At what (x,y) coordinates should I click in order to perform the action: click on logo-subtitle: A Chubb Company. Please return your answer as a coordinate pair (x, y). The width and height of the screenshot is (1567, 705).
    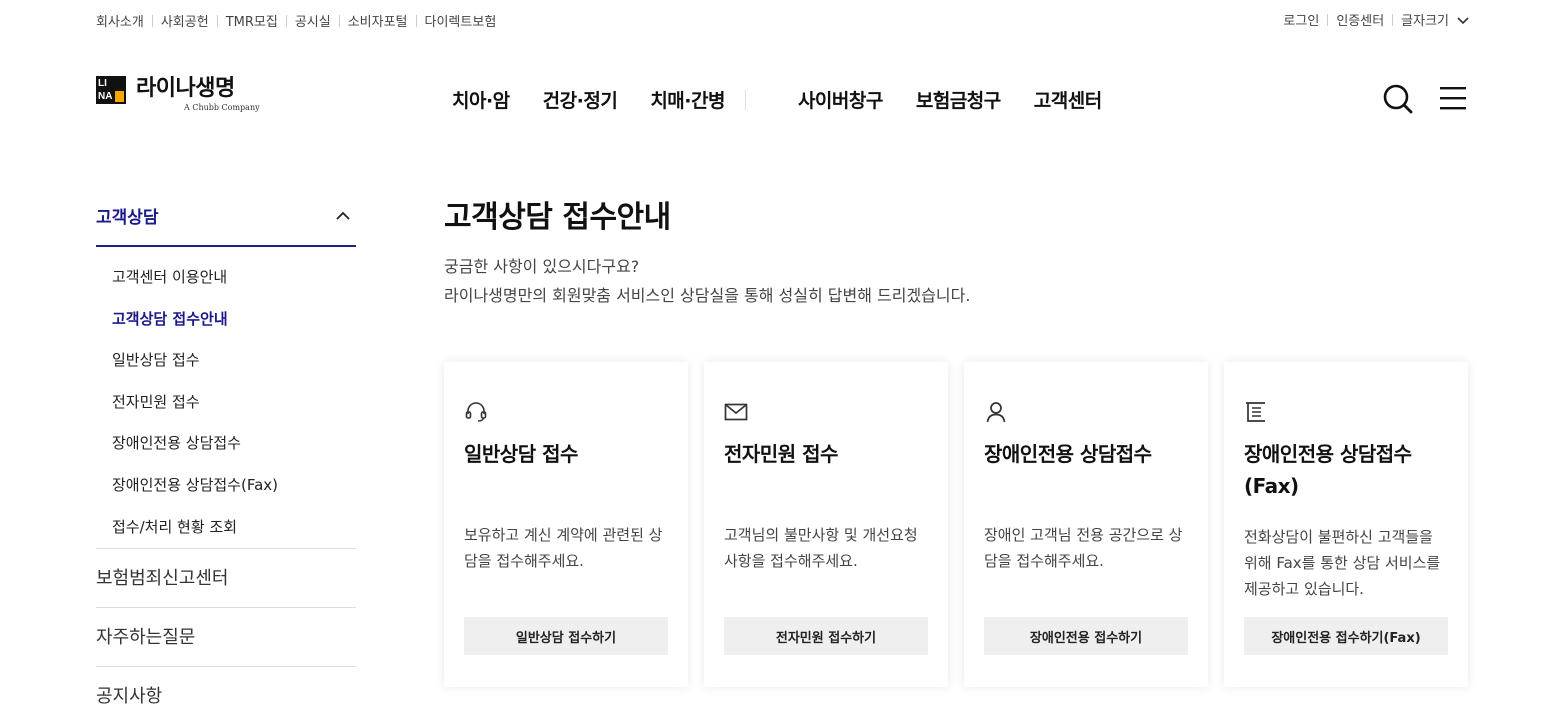
    Looking at the image, I should click on (222, 107).